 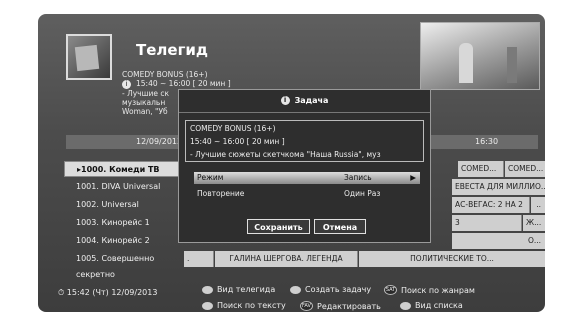 I want to click on legend-label: Вид списка, so click(x=439, y=305).